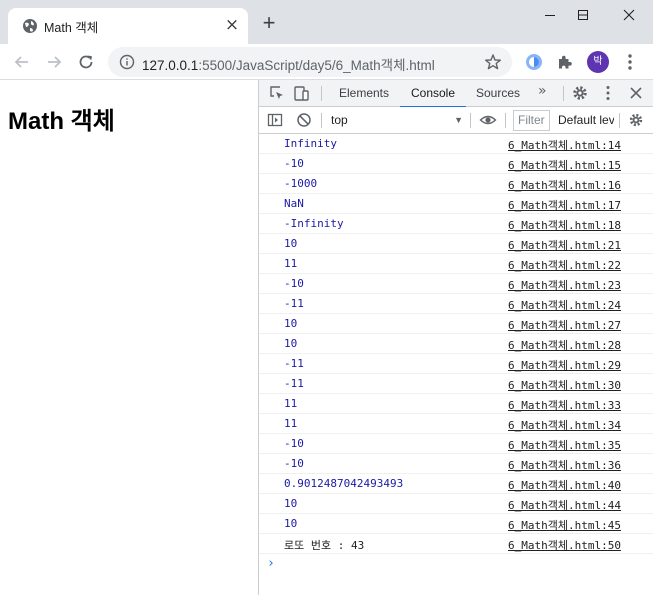 The width and height of the screenshot is (653, 595). What do you see at coordinates (456, 244) in the screenshot?
I see `console-row: 10 6_Math객체.html:21` at bounding box center [456, 244].